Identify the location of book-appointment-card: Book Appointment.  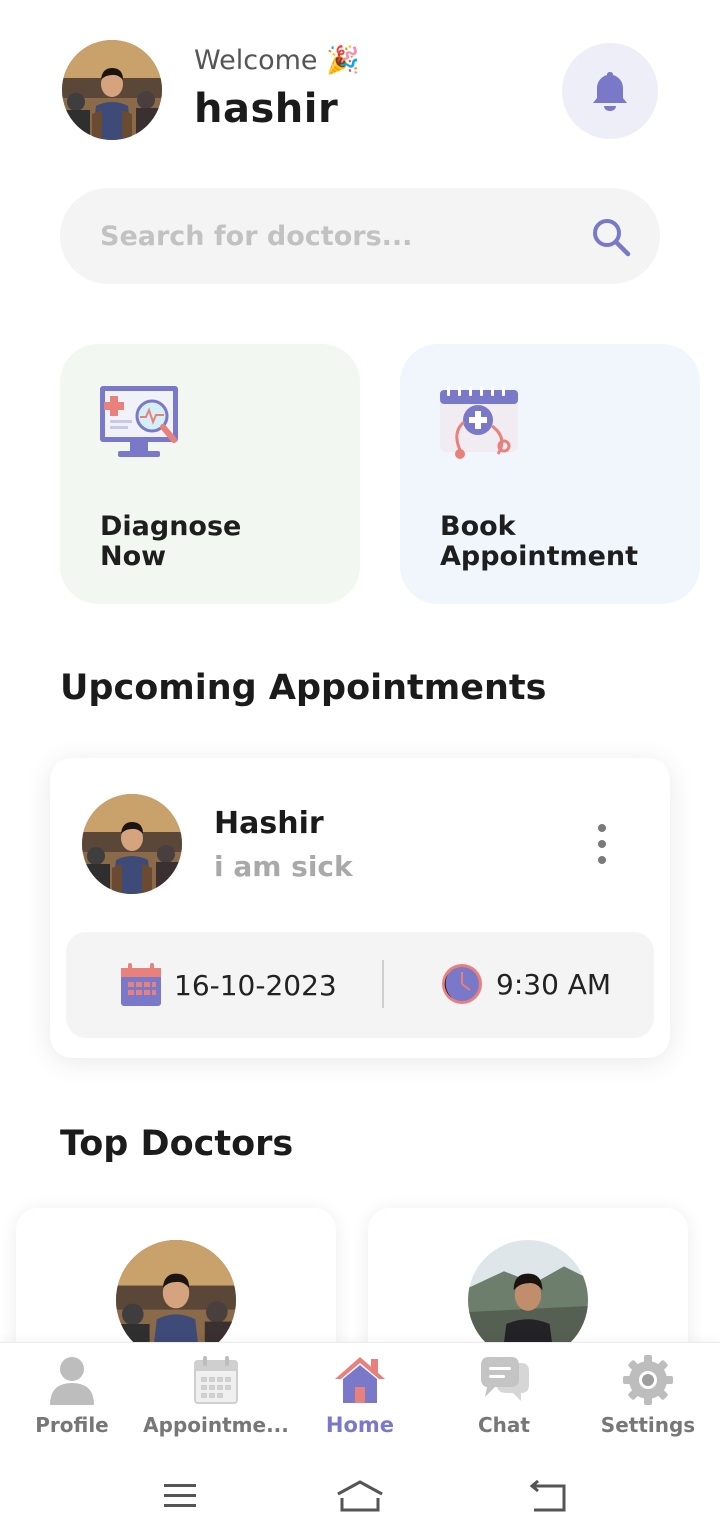
(550, 474).